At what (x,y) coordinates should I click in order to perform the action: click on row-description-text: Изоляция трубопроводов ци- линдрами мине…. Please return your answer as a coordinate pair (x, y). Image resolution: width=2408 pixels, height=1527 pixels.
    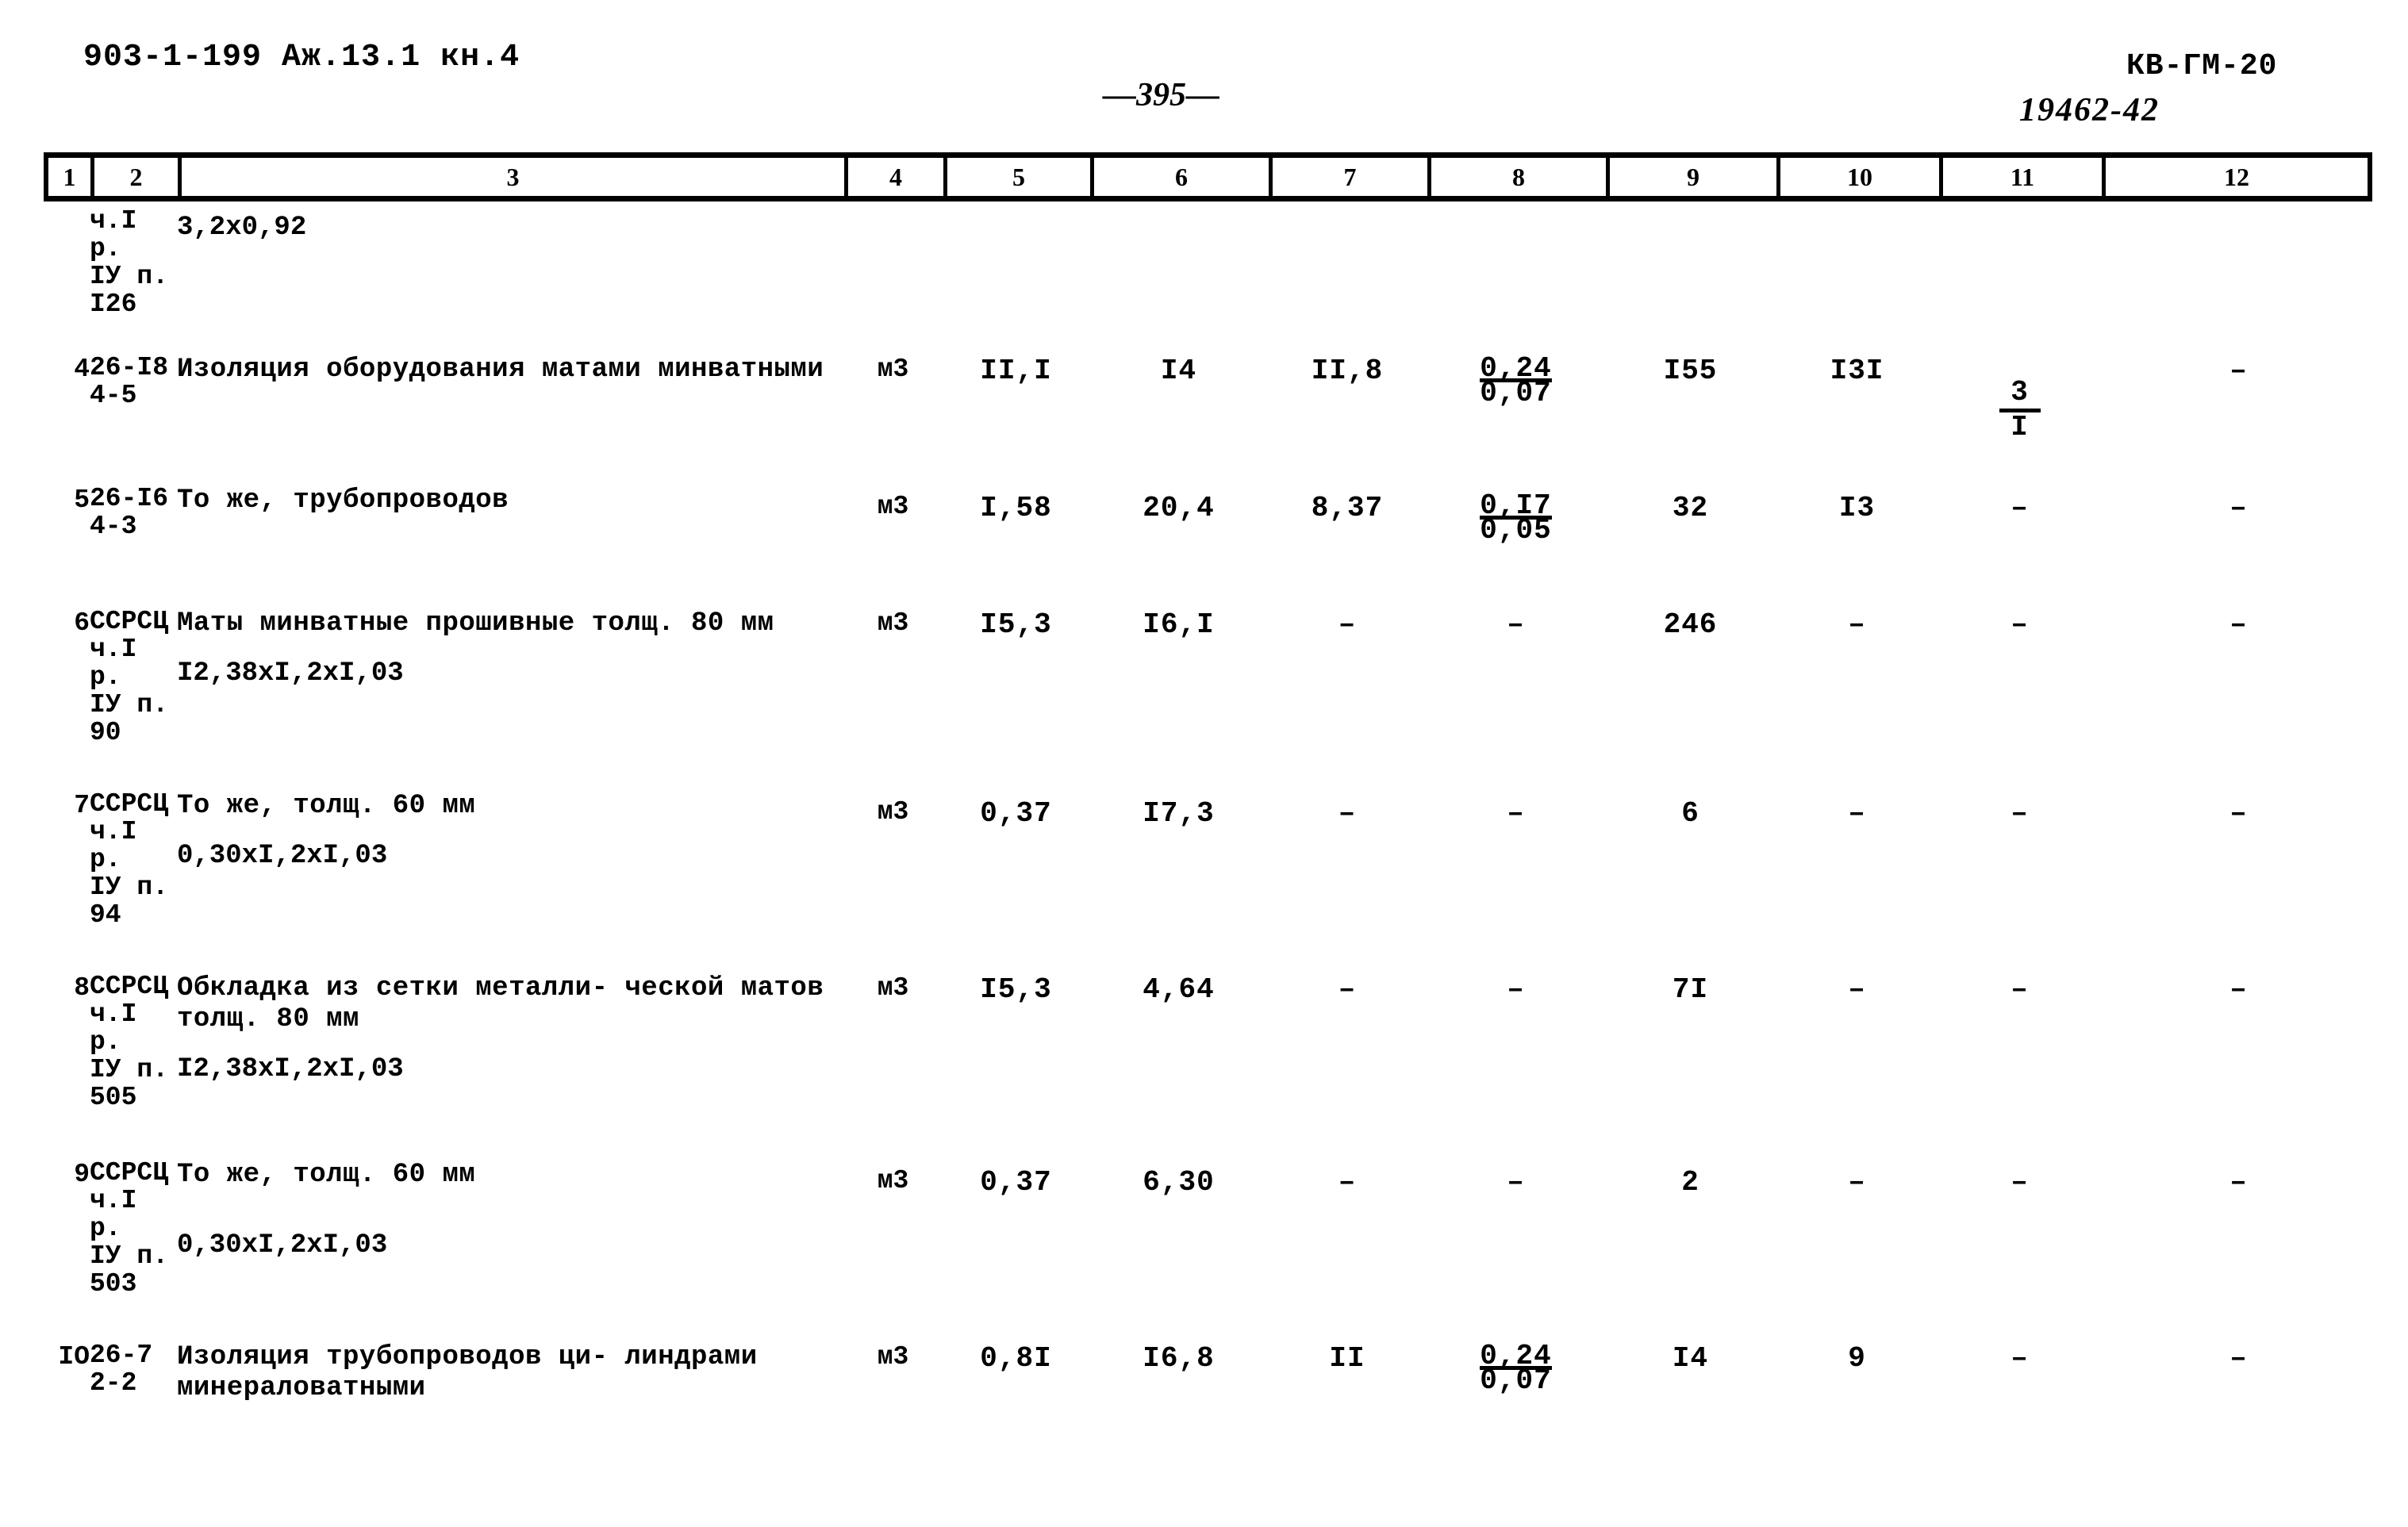
    Looking at the image, I should click on (468, 1372).